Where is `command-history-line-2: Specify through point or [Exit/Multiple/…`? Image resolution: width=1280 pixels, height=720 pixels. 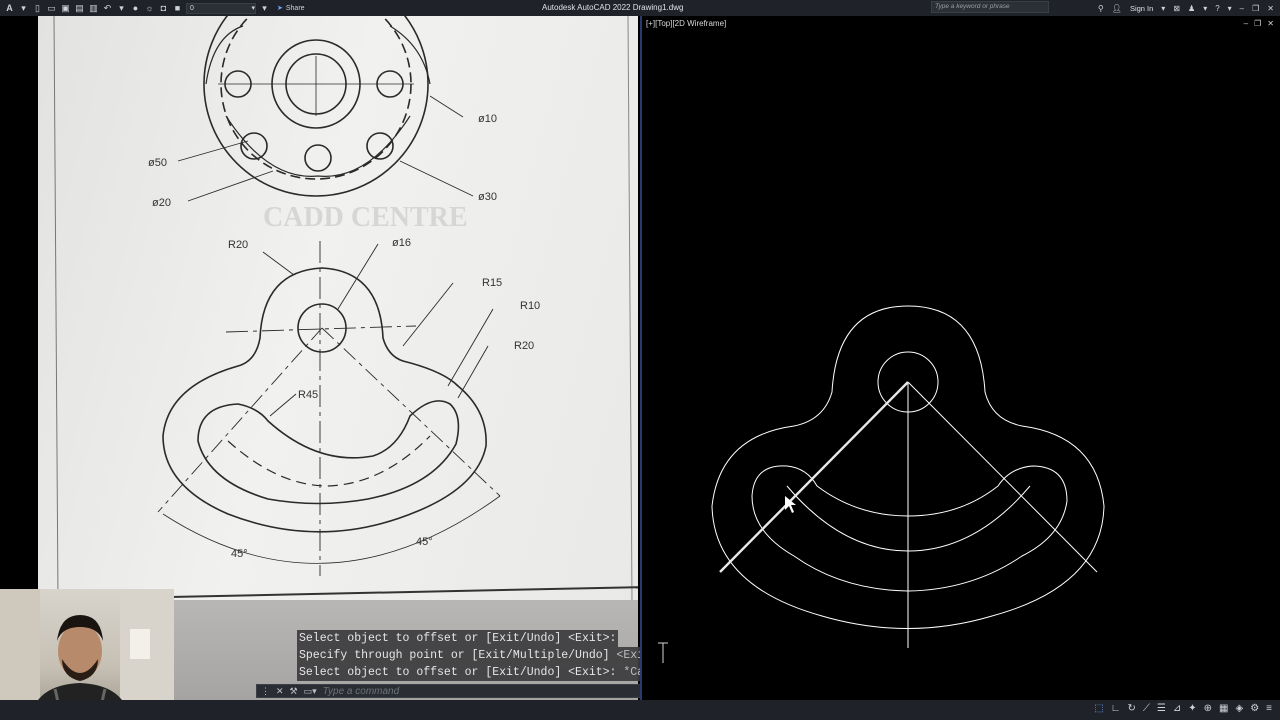
command-history-line-2: Specify through point or [Exit/Multiple/… is located at coordinates (489, 655).